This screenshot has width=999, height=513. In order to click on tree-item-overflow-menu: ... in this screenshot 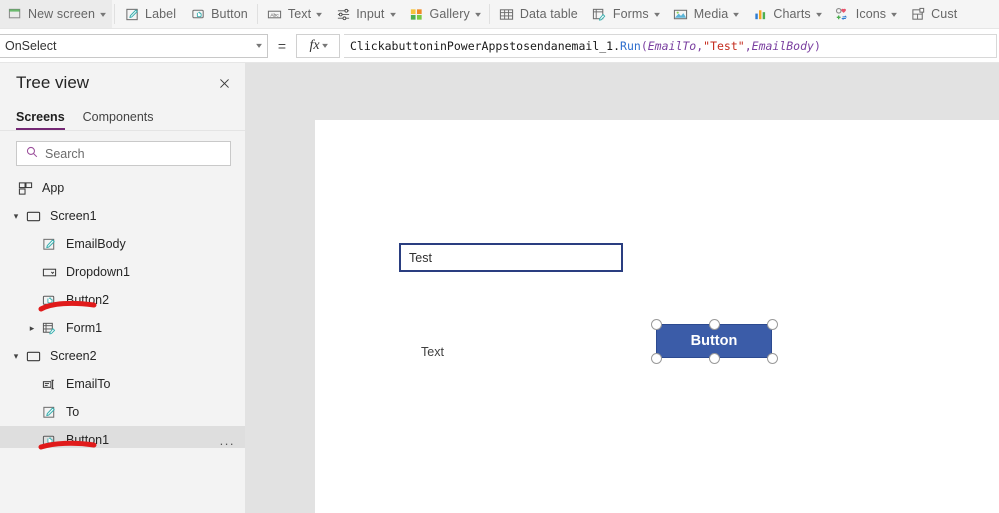, I will do `click(227, 440)`.